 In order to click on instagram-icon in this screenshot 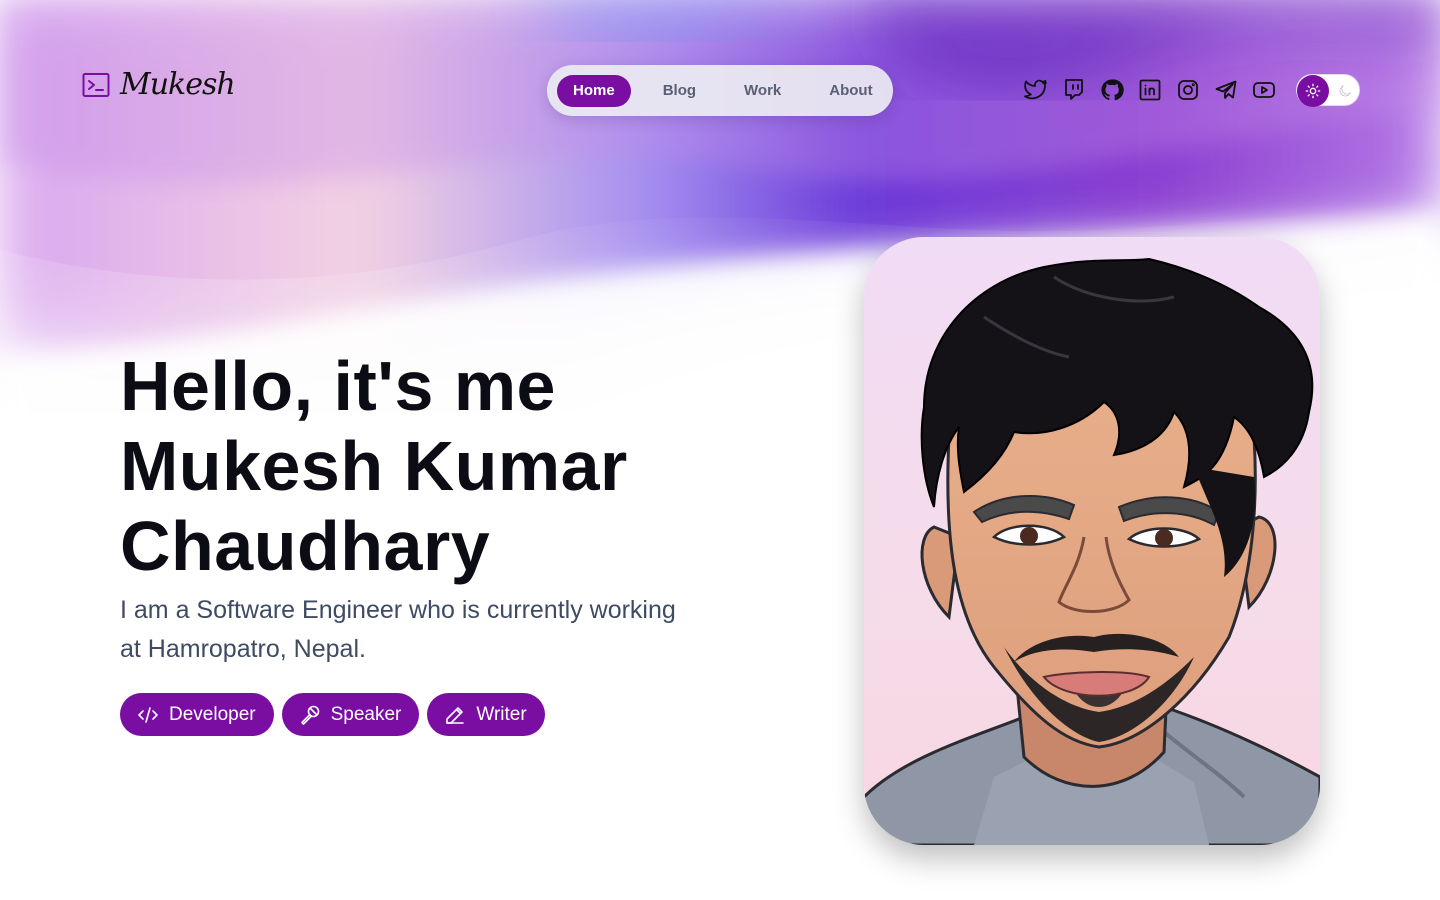, I will do `click(1188, 90)`.